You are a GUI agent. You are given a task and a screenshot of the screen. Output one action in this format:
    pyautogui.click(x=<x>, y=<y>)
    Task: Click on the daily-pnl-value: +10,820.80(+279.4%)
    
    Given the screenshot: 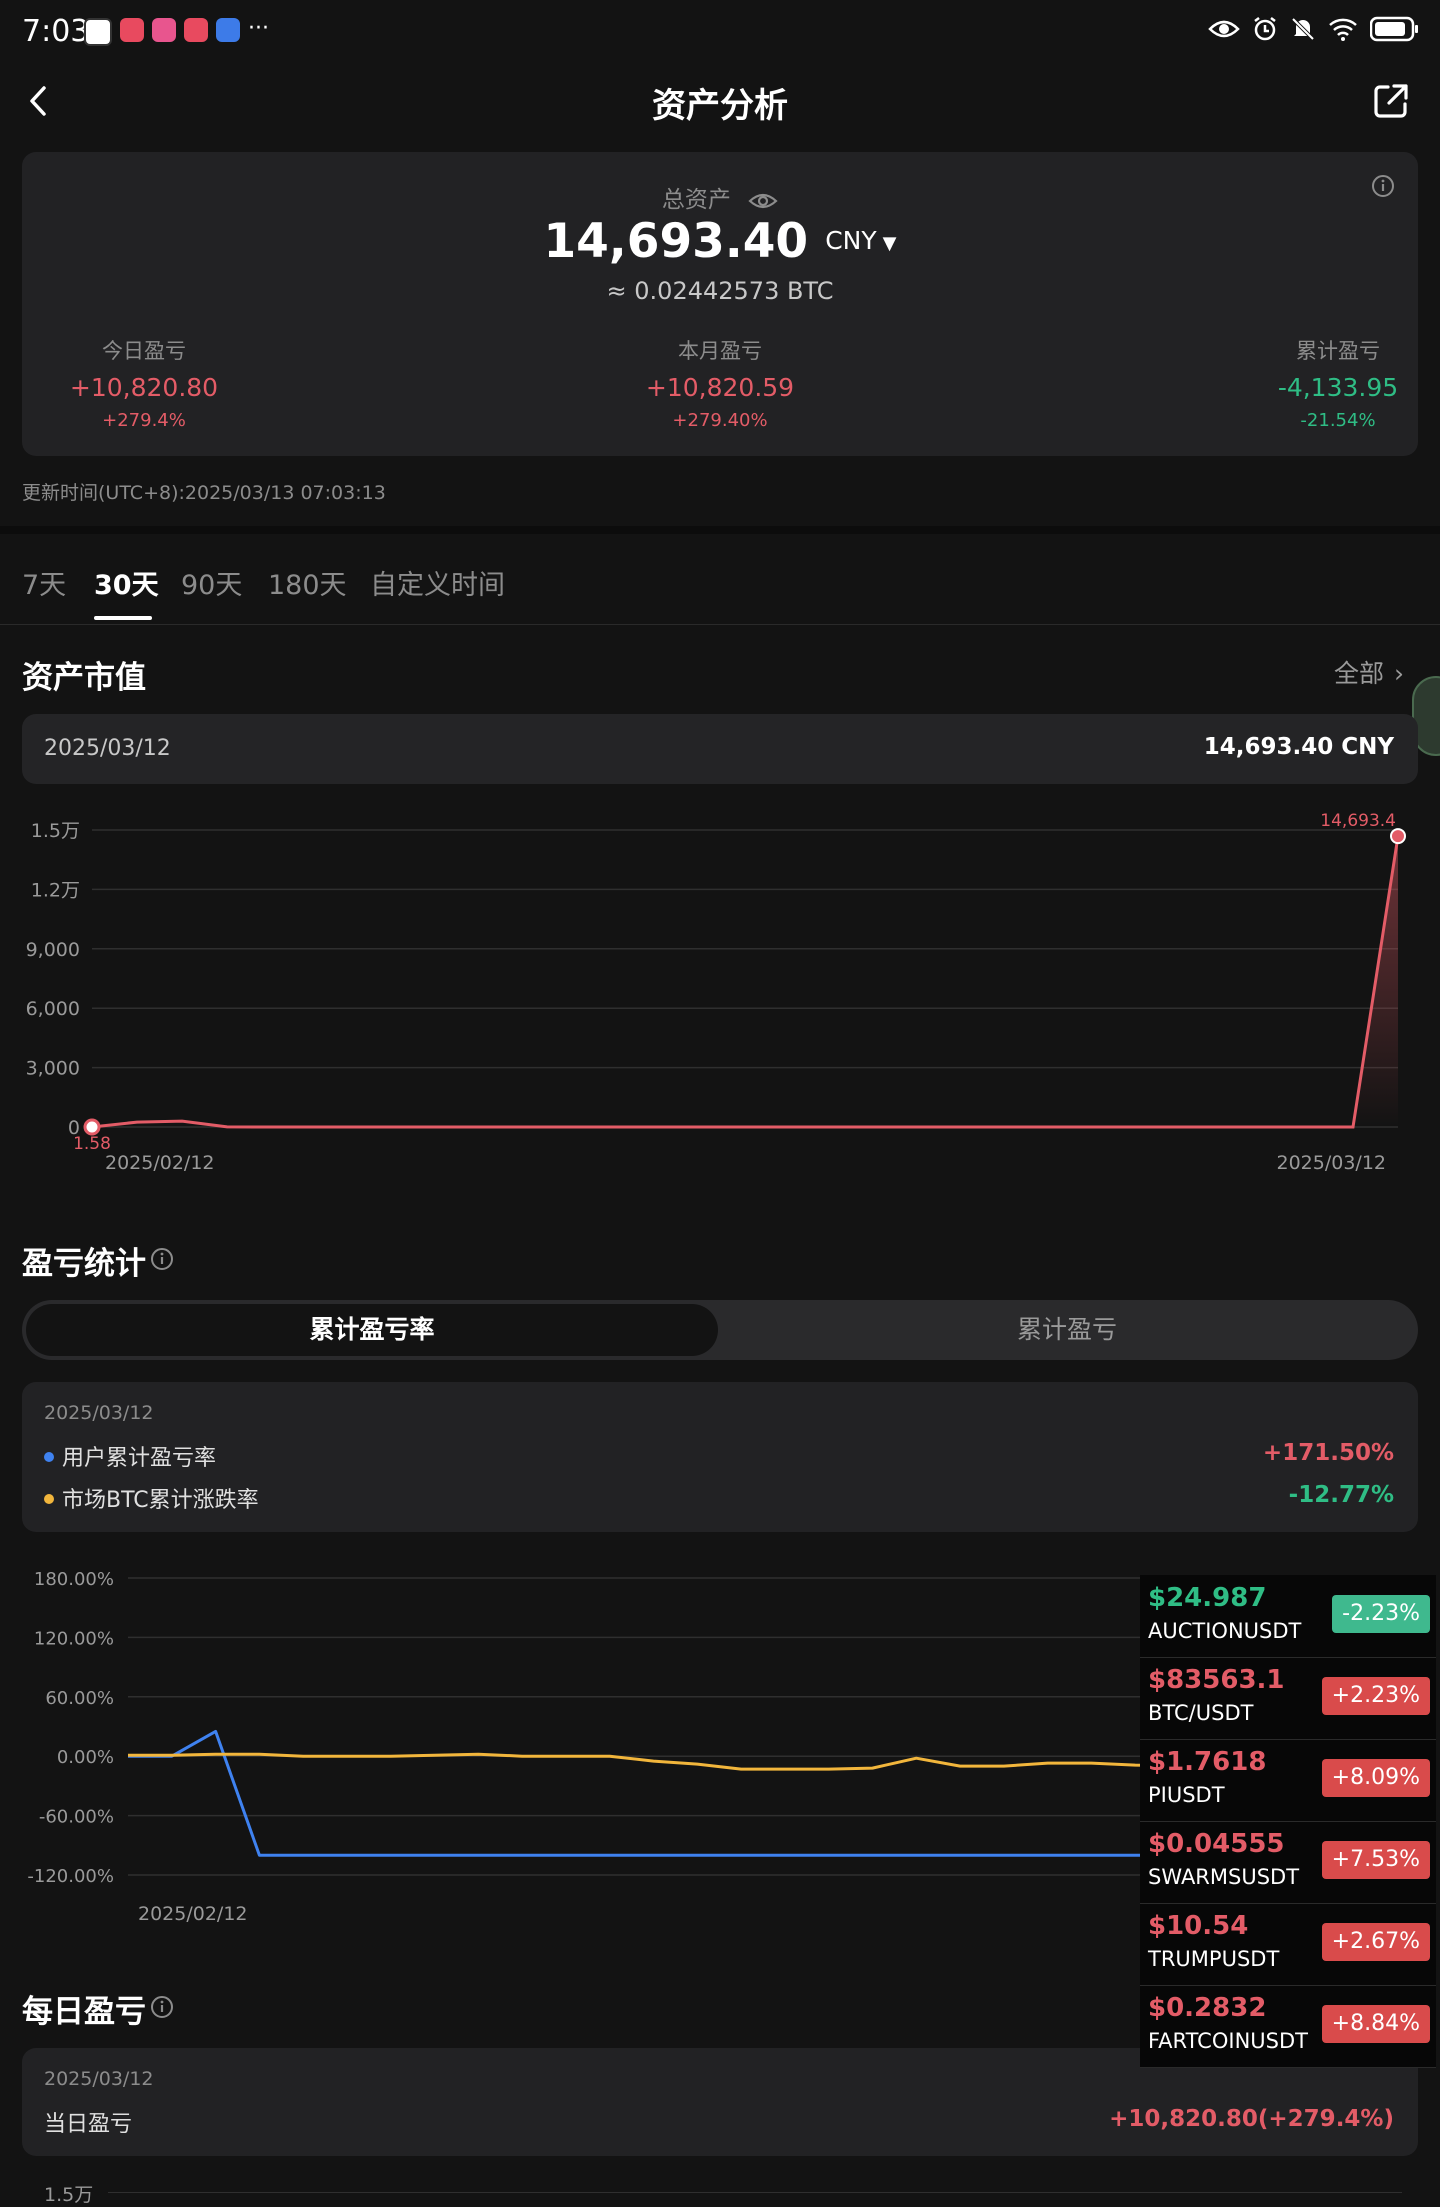 What is the action you would take?
    pyautogui.click(x=1251, y=2119)
    